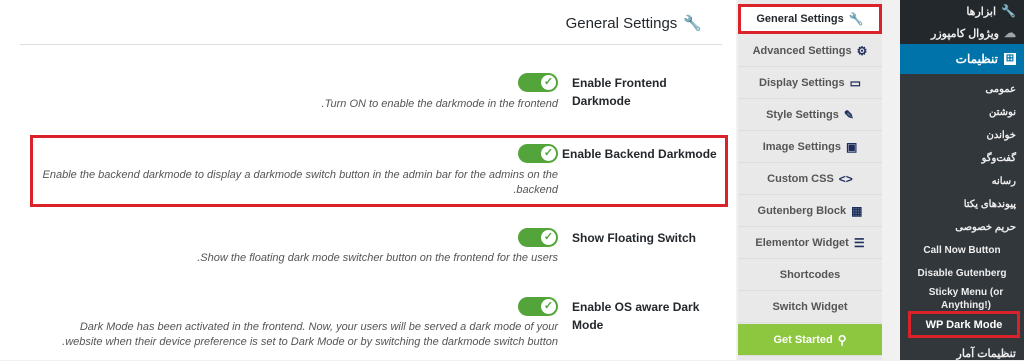 This screenshot has height=361, width=1024. I want to click on panel-title: General Settings 🔧, so click(633, 23).